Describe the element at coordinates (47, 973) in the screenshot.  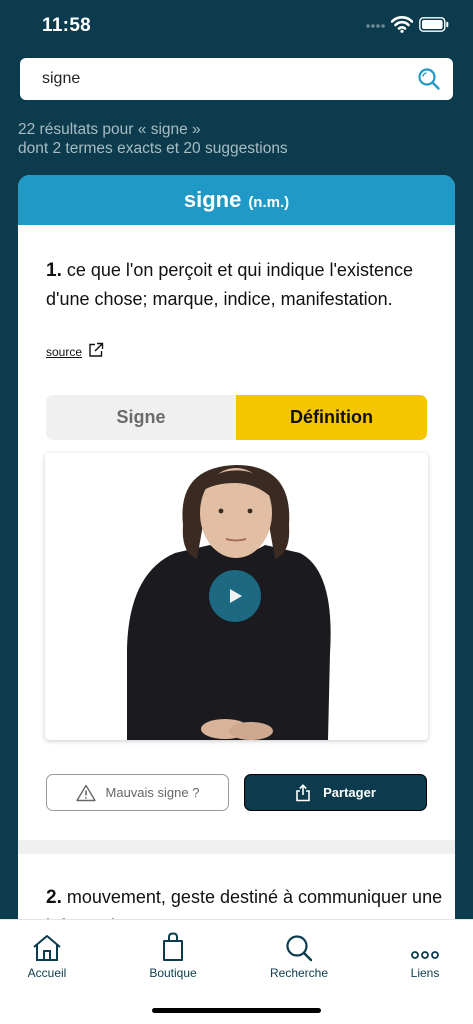
I see `tab-label: Accueil` at that location.